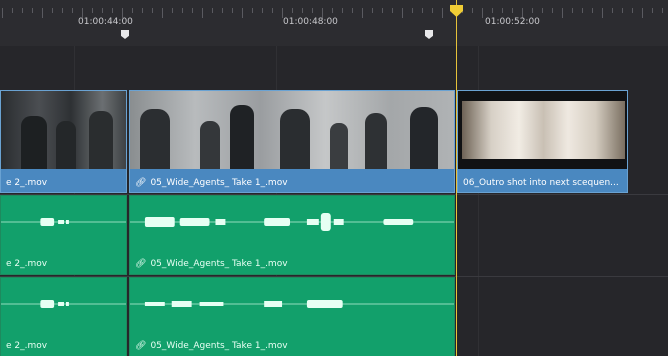 The height and width of the screenshot is (356, 668). Describe the element at coordinates (310, 22) in the screenshot. I see `timecode-label: 01:00:48:00` at that location.